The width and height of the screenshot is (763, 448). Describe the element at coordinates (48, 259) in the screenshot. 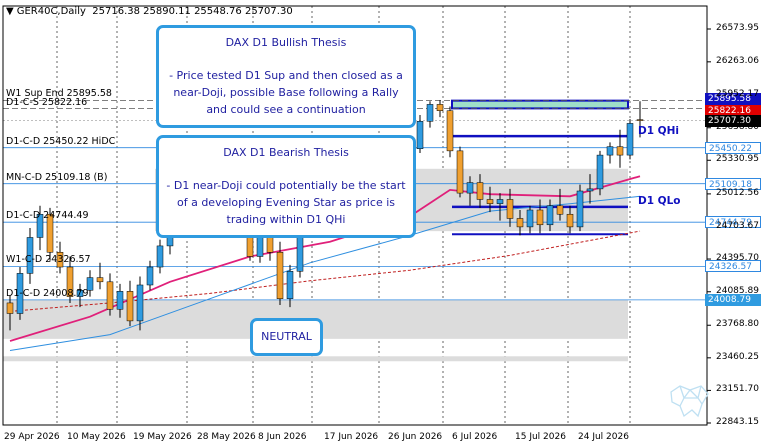

I see `level-label-w1-c: W1-C-D 24326.57` at that location.